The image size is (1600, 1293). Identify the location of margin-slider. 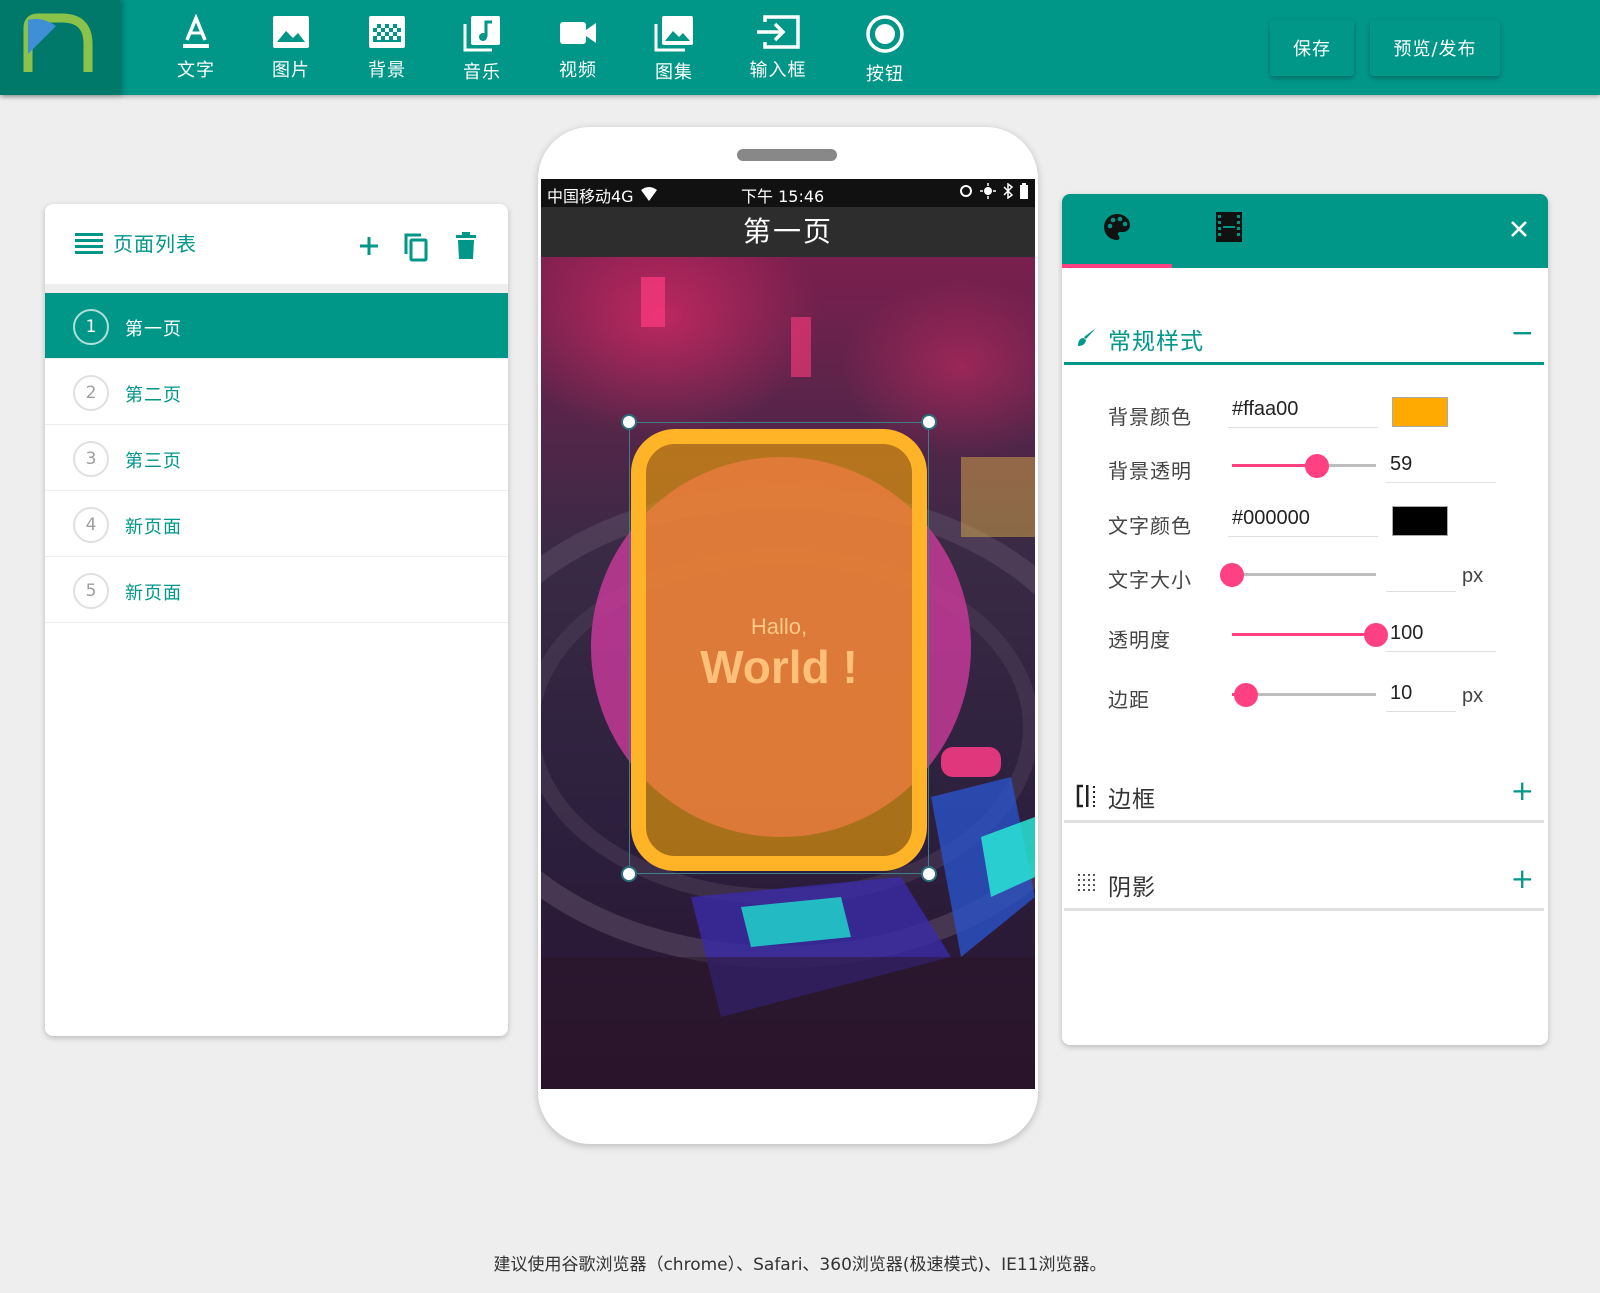
(1304, 695).